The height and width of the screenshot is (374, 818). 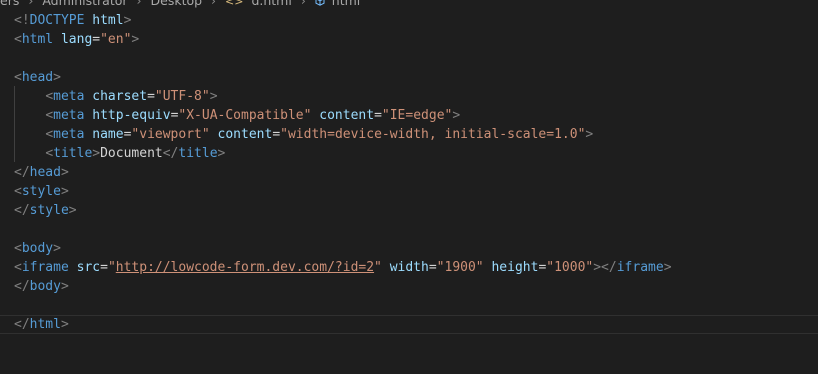 What do you see at coordinates (409, 248) in the screenshot?
I see `code-line: <body>` at bounding box center [409, 248].